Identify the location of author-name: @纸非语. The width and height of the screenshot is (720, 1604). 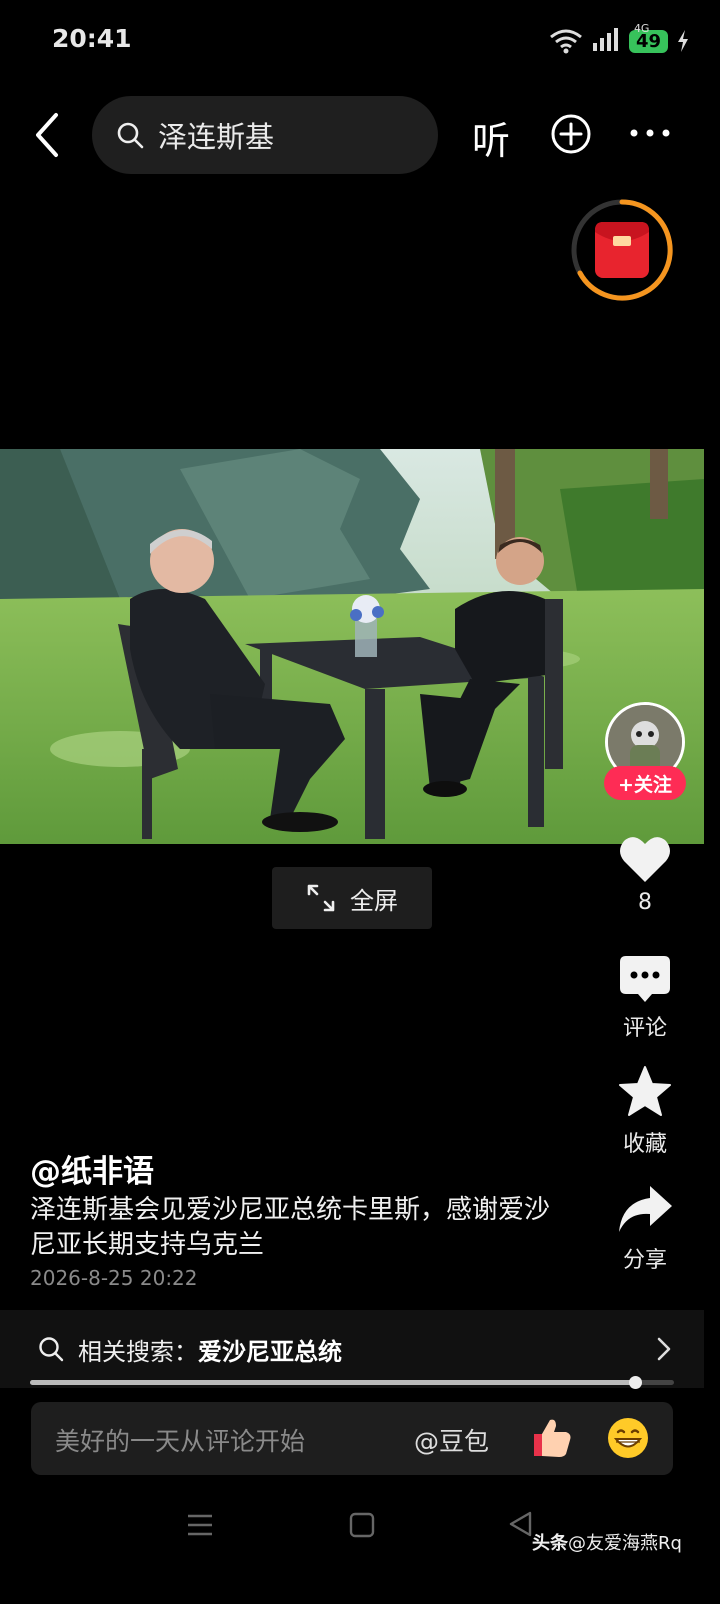
(92, 1168).